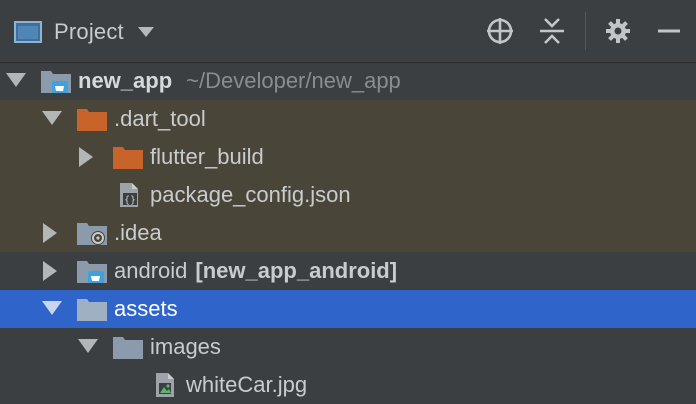  Describe the element at coordinates (293, 80) in the screenshot. I see `root-folder-path: ~/Developer/new_app` at that location.